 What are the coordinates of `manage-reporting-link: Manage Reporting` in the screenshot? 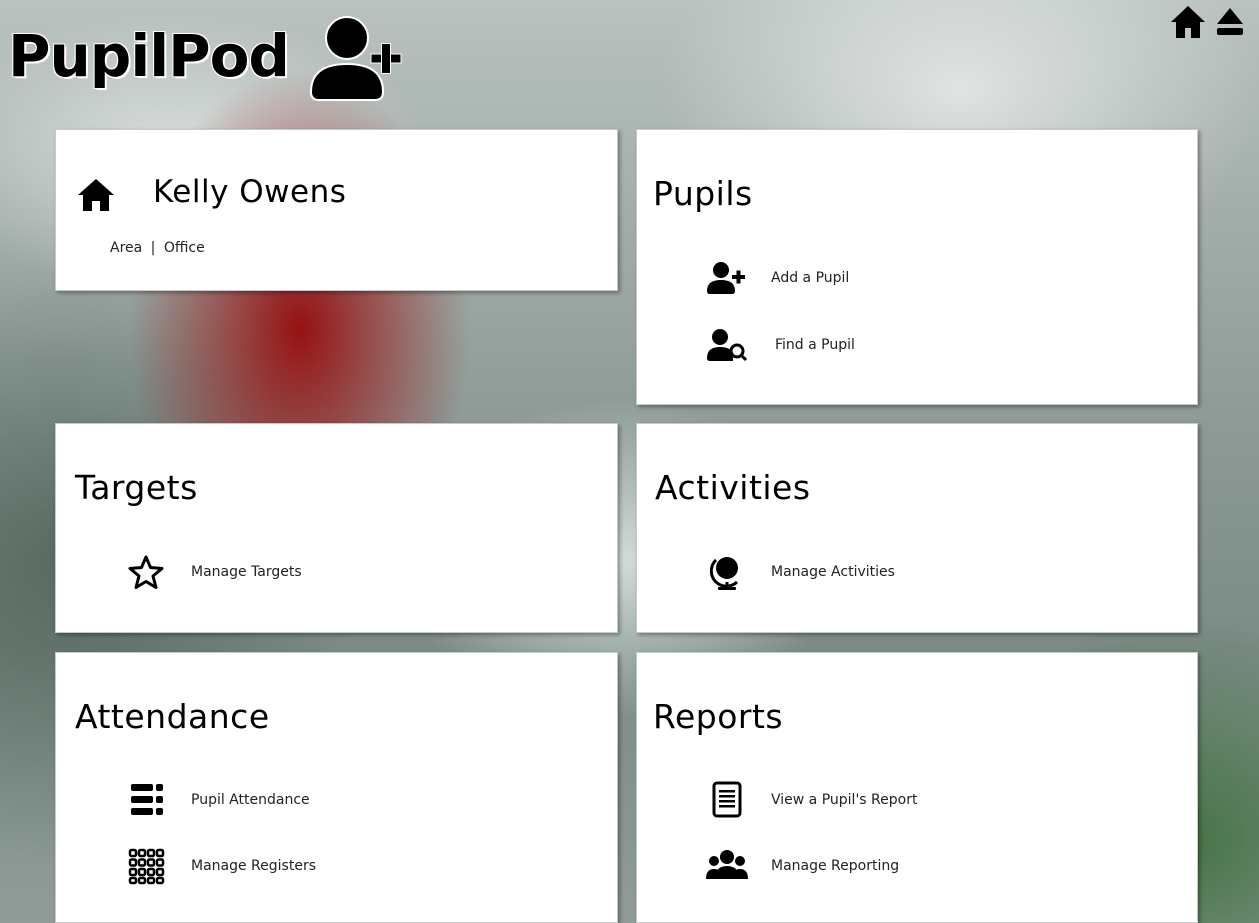 It's located at (802, 866).